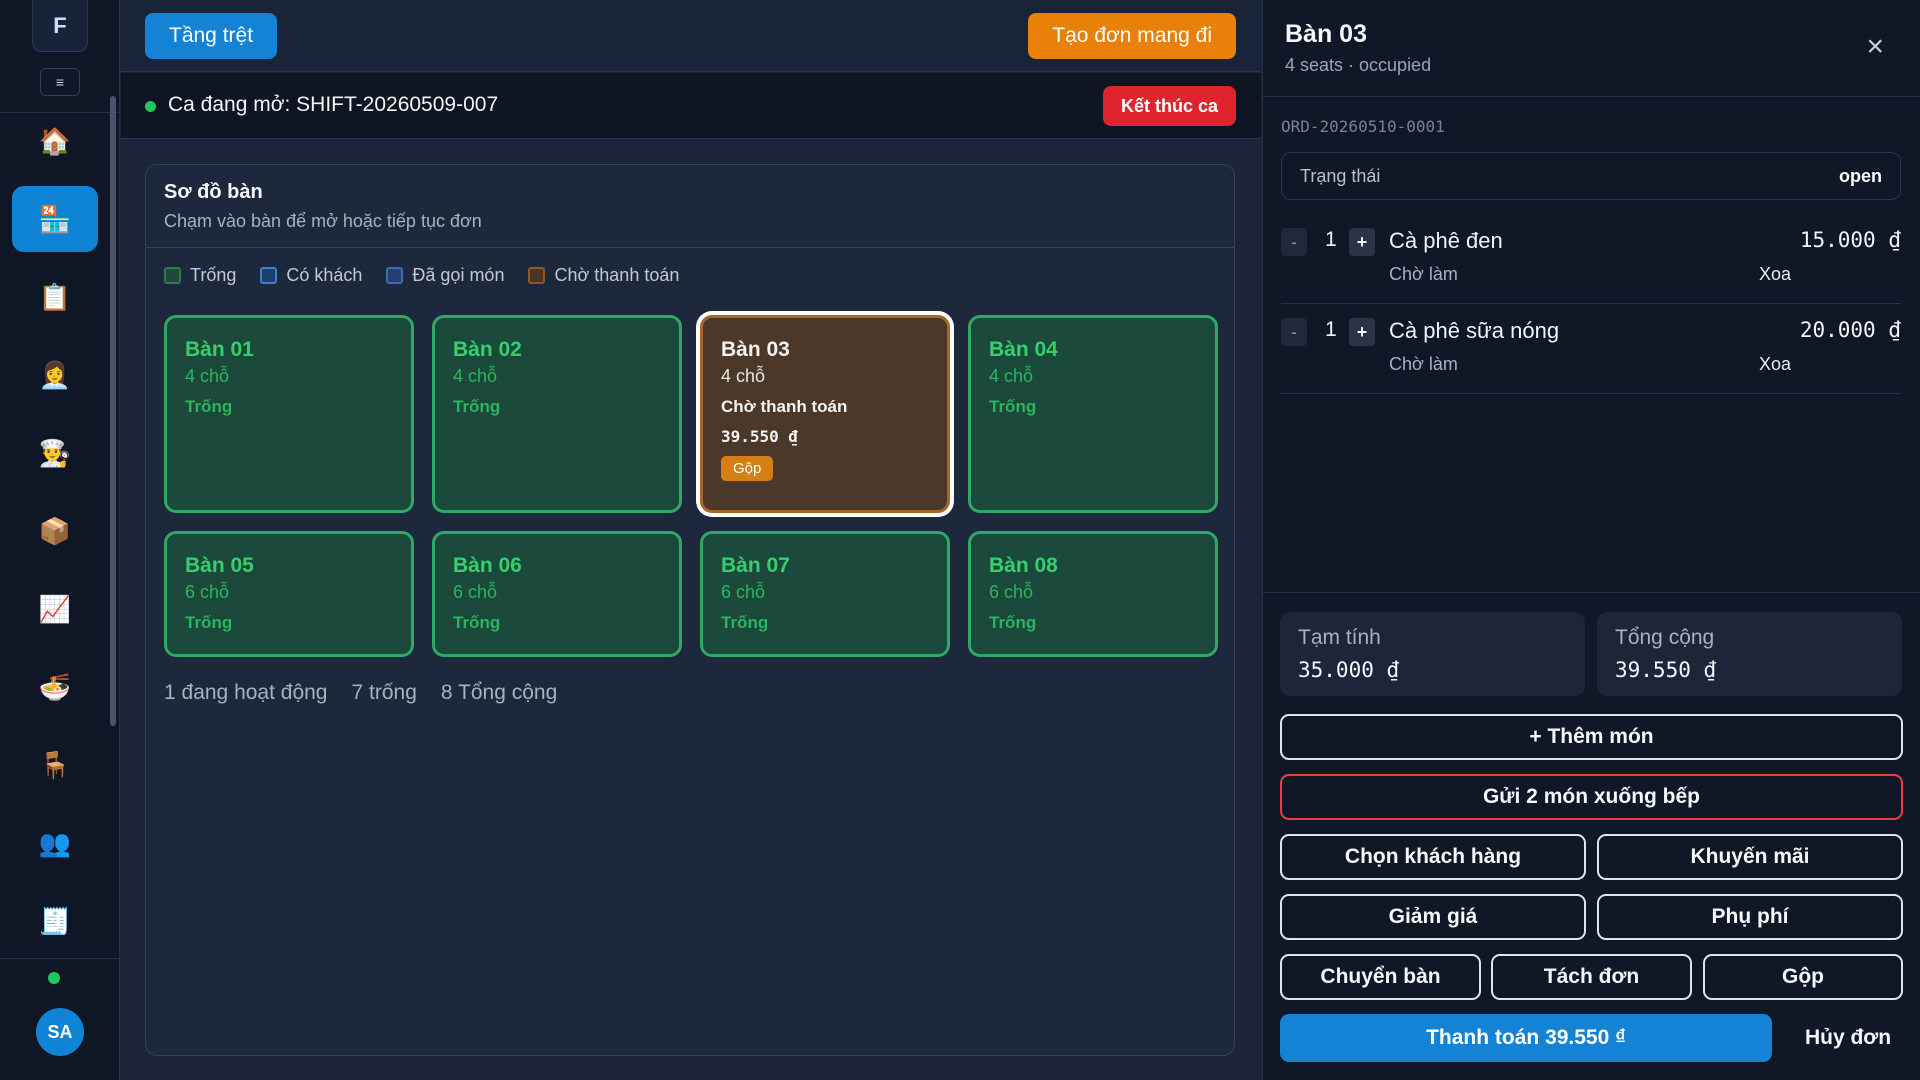  What do you see at coordinates (113, 411) in the screenshot?
I see `sidebar-scrollbar` at bounding box center [113, 411].